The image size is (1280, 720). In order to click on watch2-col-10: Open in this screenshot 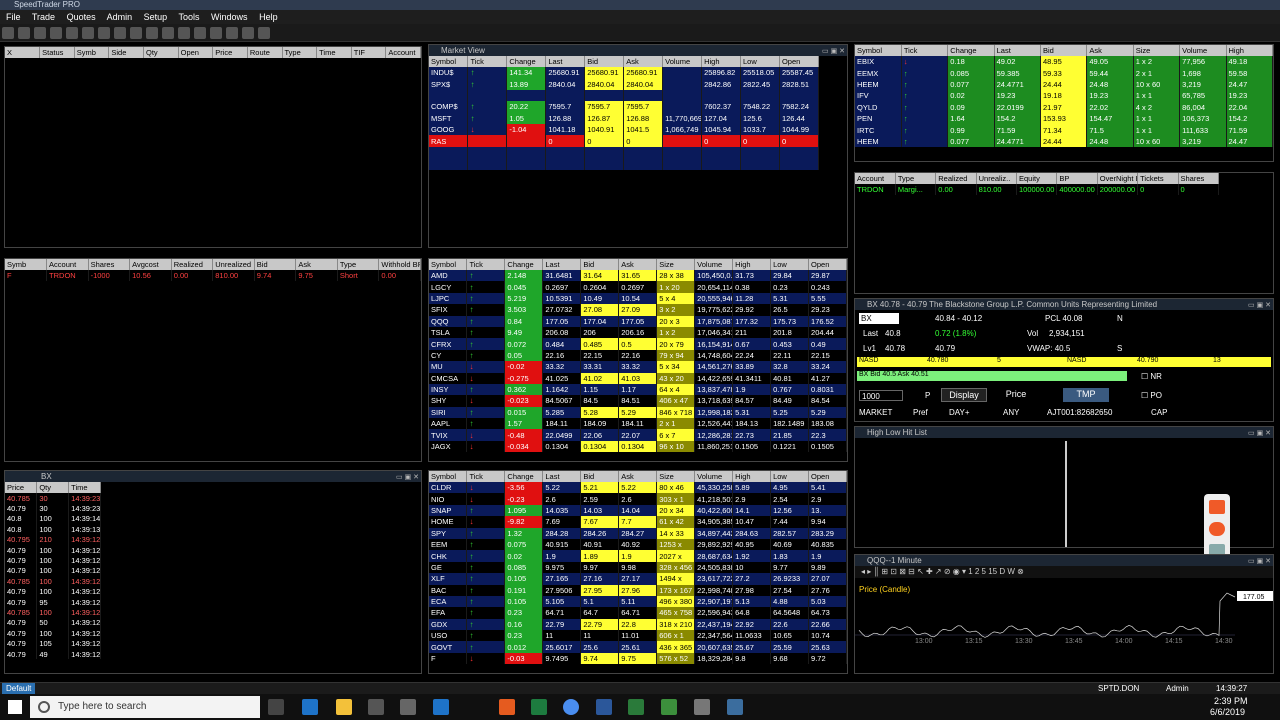, I will do `click(827, 476)`.